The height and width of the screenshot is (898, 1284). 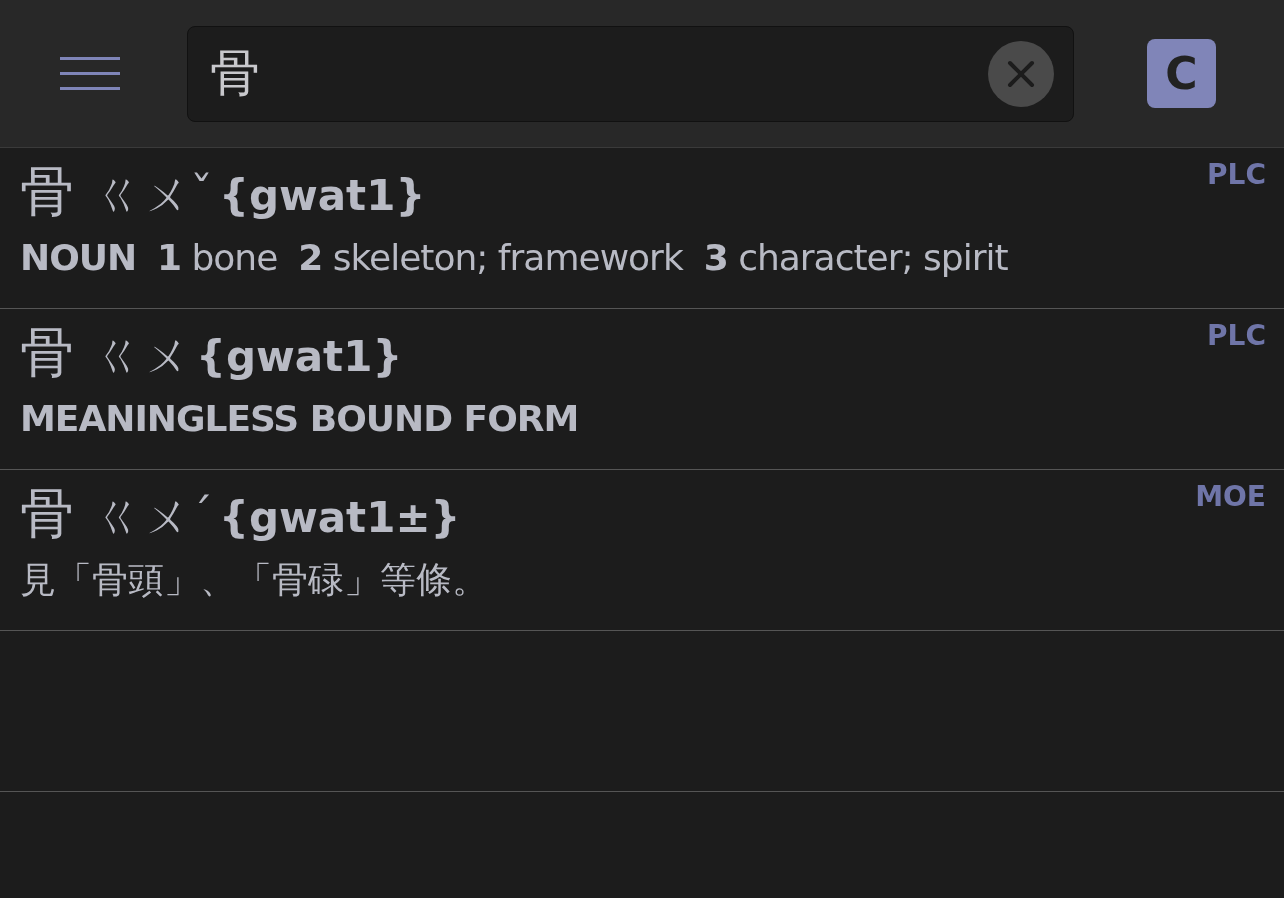 What do you see at coordinates (154, 194) in the screenshot?
I see `zhuyin-reading: ㄍㄨˇ` at bounding box center [154, 194].